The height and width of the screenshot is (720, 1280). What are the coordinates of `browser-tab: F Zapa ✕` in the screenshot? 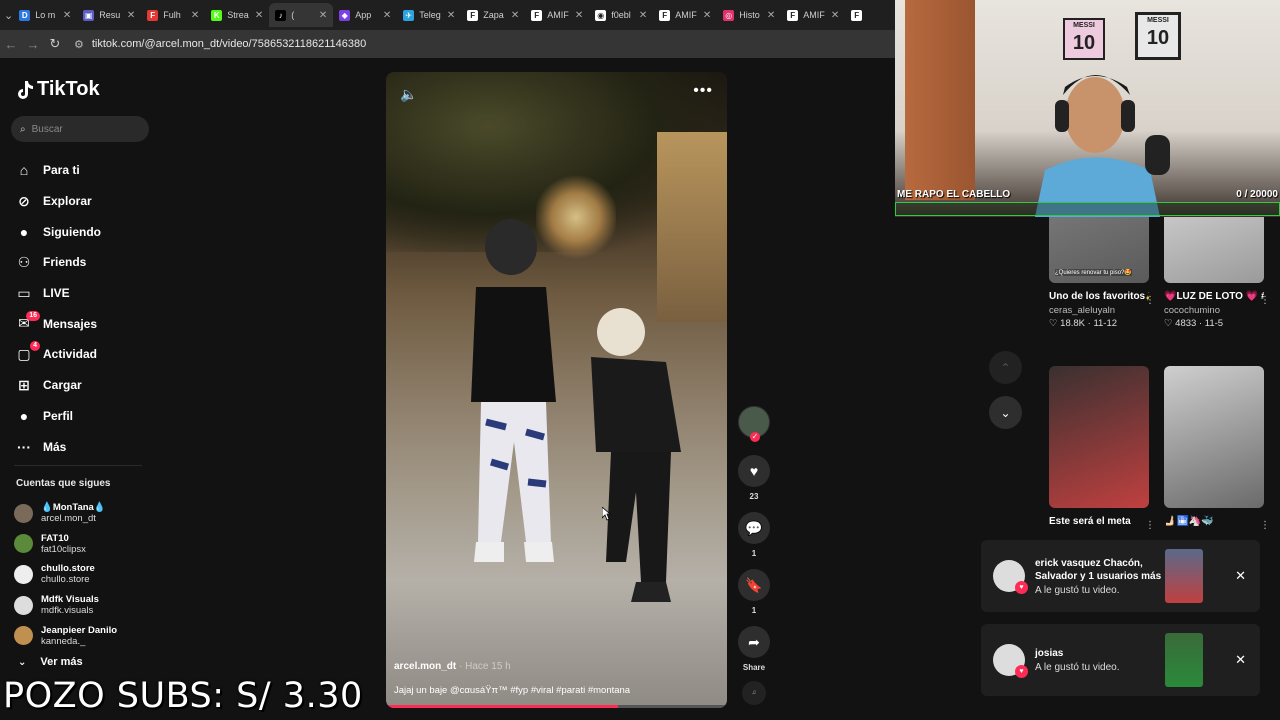 It's located at (493, 15).